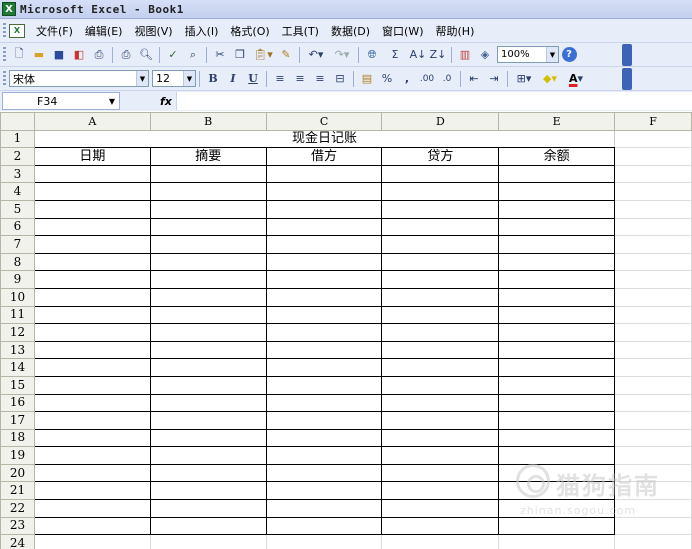  I want to click on row-header: 9, so click(17, 279).